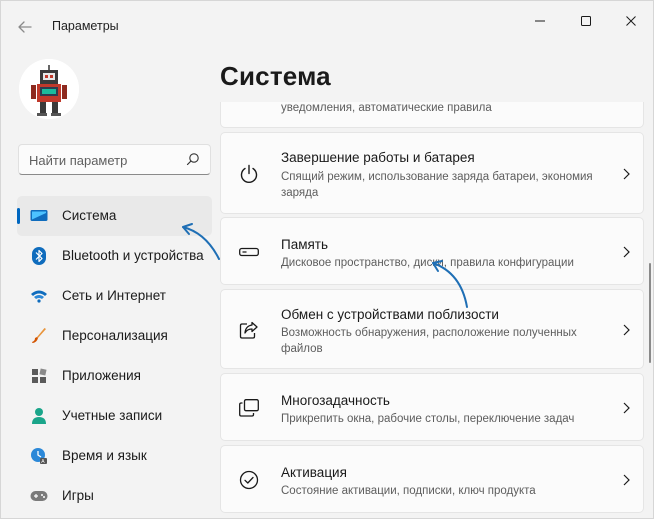 This screenshot has height=519, width=654. I want to click on sidebar-item-label: Время и язык, so click(104, 455).